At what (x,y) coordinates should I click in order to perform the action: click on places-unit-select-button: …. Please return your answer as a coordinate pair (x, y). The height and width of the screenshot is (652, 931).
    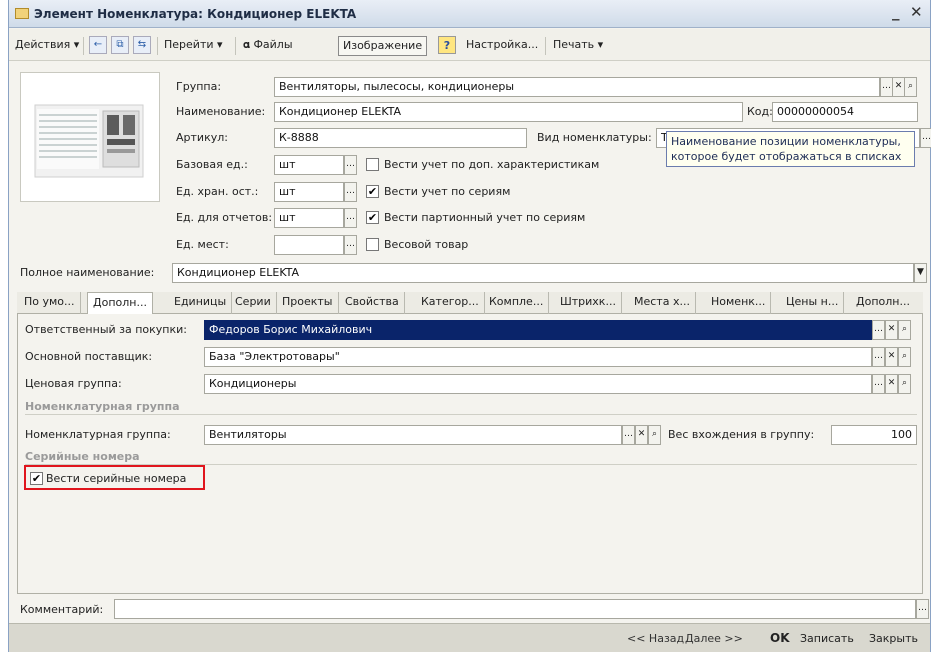
    Looking at the image, I should click on (350, 245).